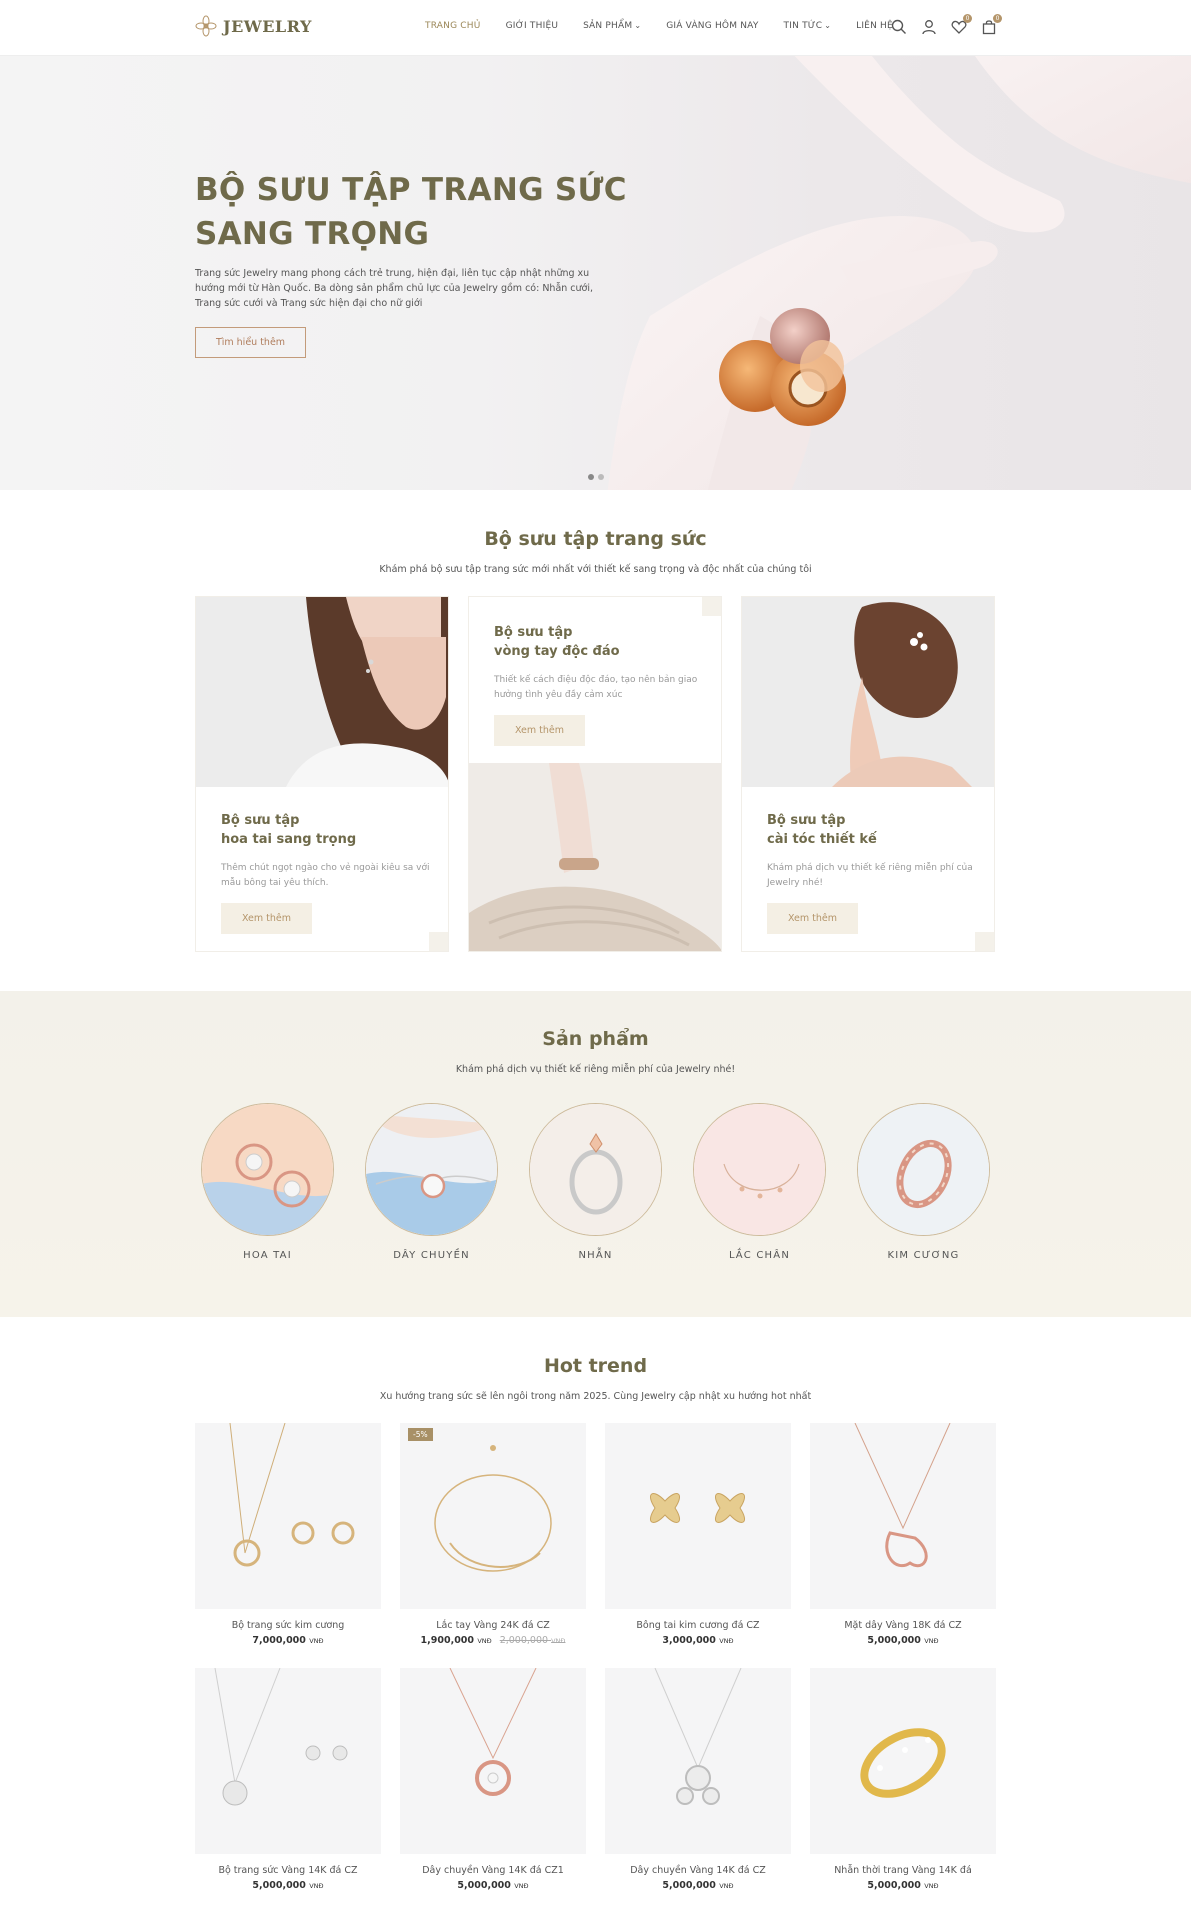  I want to click on bracelet-model-image, so click(595, 857).